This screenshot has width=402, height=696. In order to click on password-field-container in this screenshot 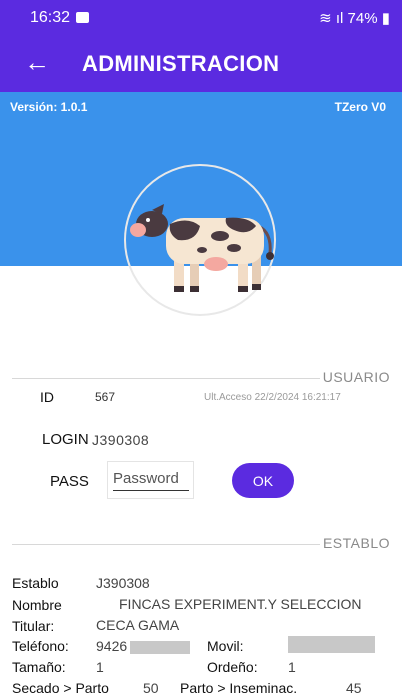, I will do `click(150, 480)`.